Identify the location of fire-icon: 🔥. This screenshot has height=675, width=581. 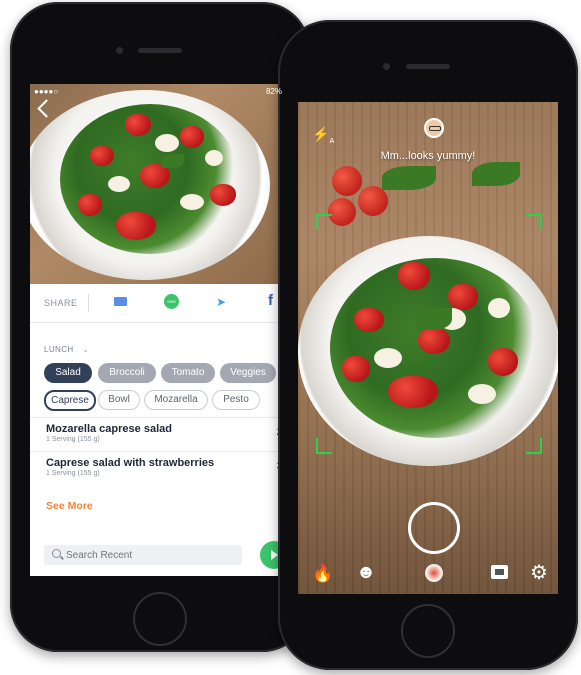
(322, 574).